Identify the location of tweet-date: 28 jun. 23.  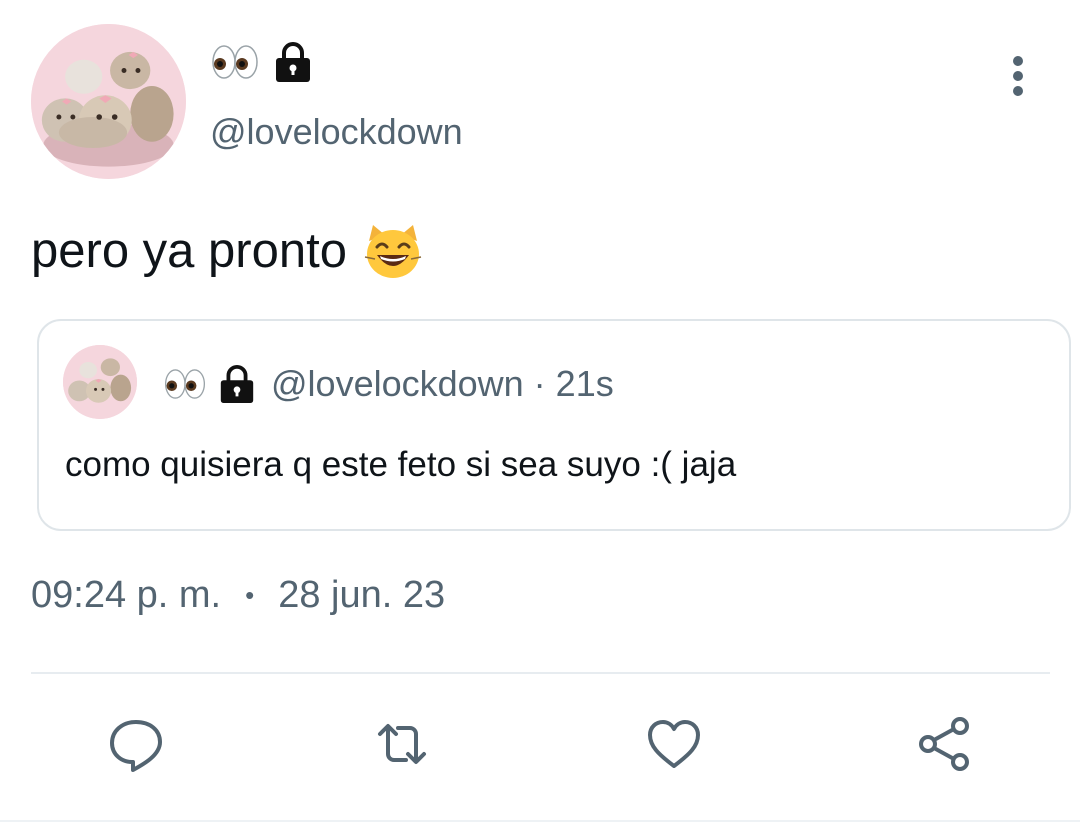
(362, 595).